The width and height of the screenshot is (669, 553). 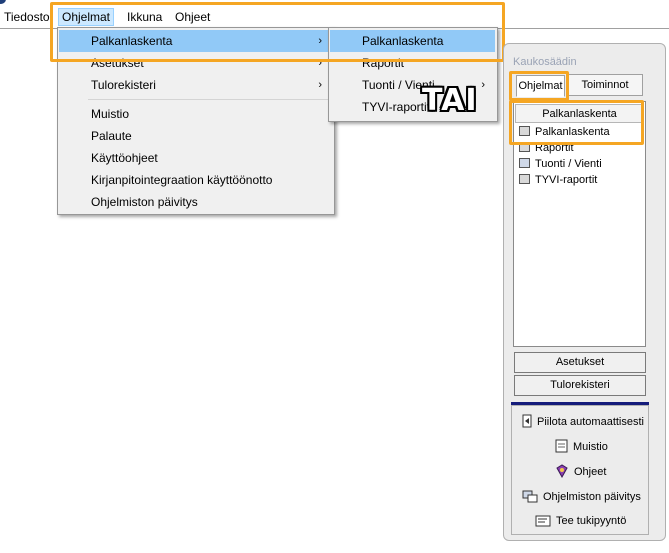 I want to click on action-label: Ohjeet, so click(x=590, y=472).